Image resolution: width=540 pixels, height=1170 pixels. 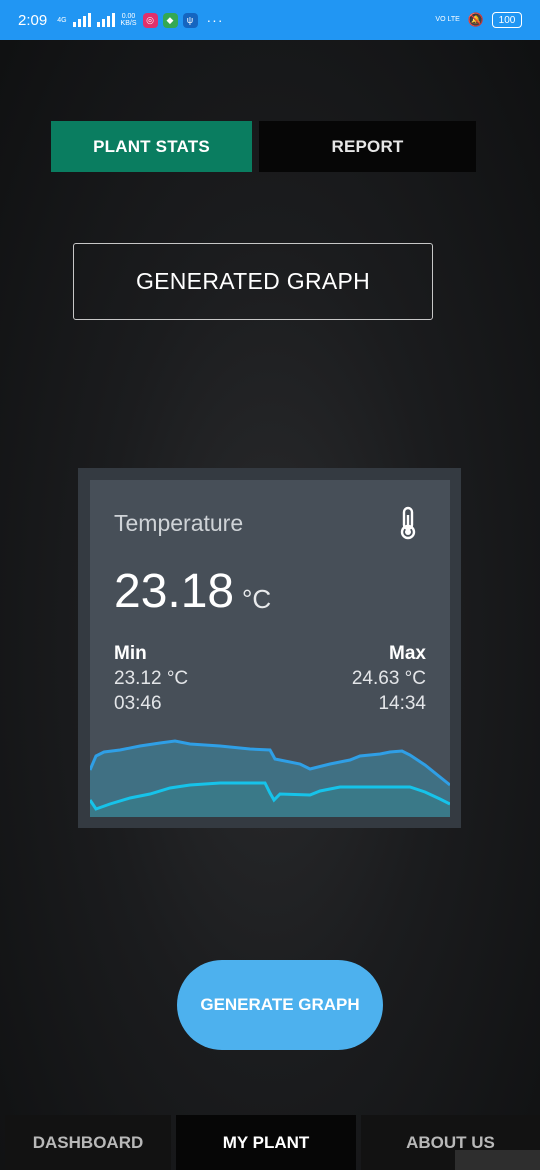 What do you see at coordinates (151, 146) in the screenshot?
I see `tab-plant-stats: PLANT STATS` at bounding box center [151, 146].